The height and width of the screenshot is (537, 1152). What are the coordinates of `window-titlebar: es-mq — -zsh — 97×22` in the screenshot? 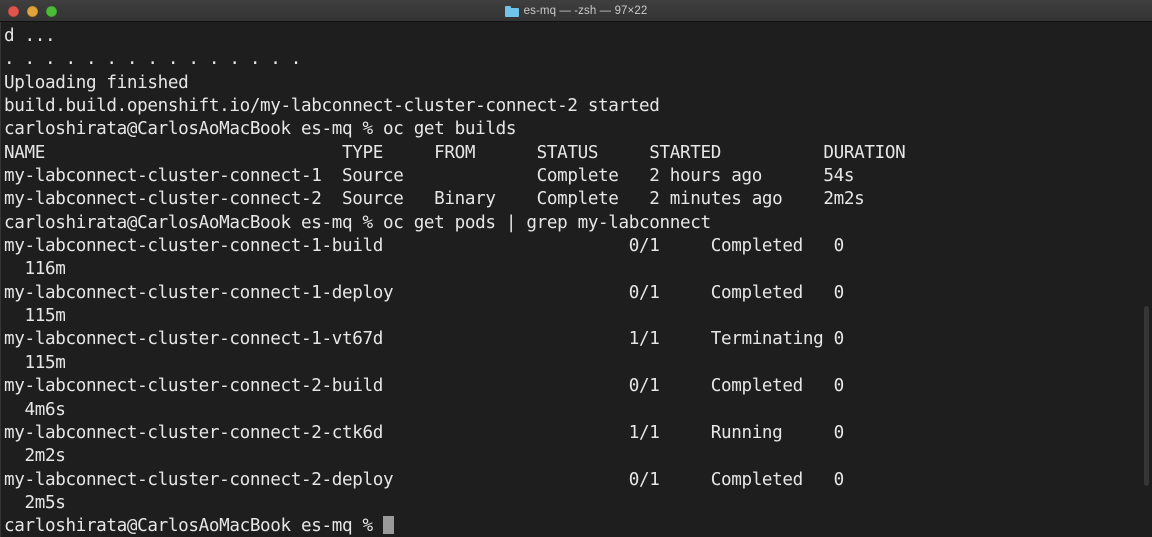 It's located at (576, 11).